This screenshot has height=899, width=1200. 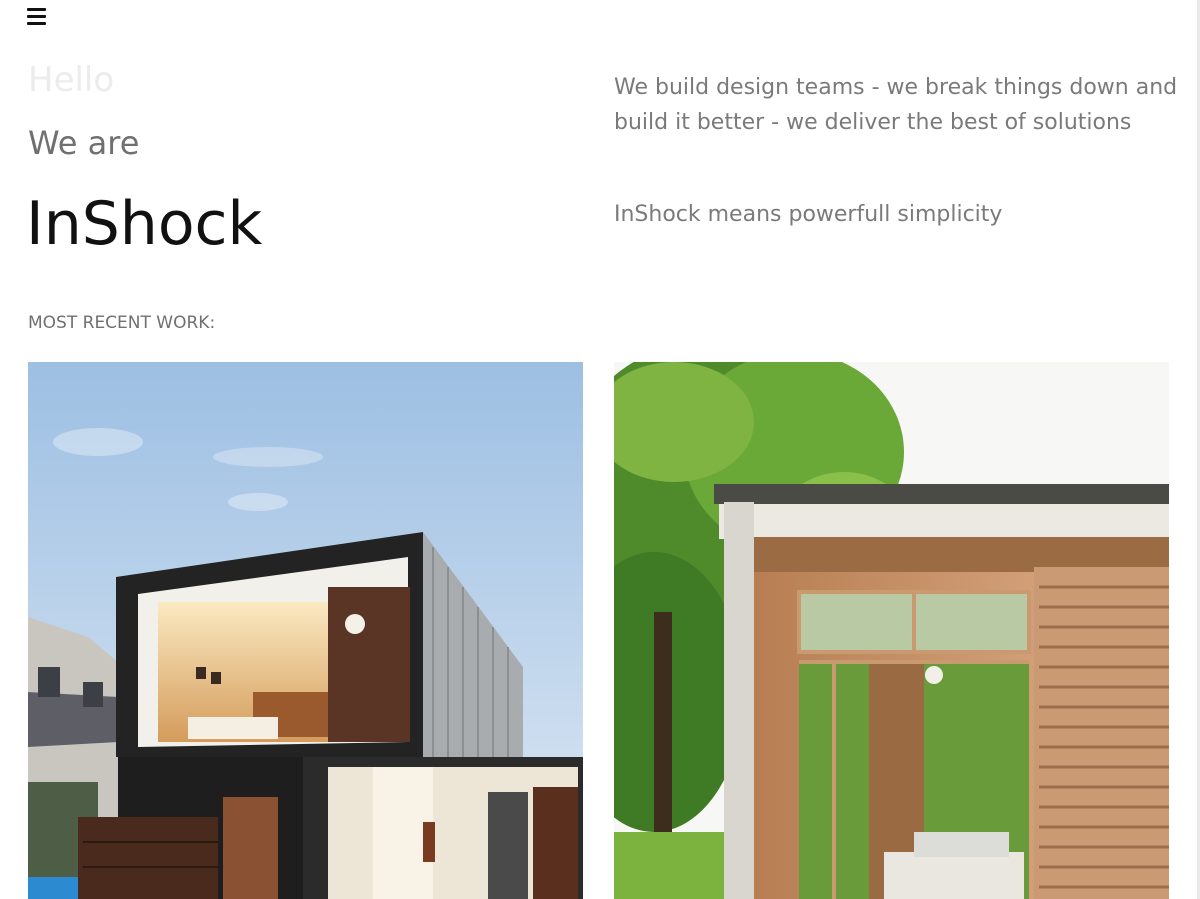 What do you see at coordinates (144, 224) in the screenshot?
I see `brand-title: InShock` at bounding box center [144, 224].